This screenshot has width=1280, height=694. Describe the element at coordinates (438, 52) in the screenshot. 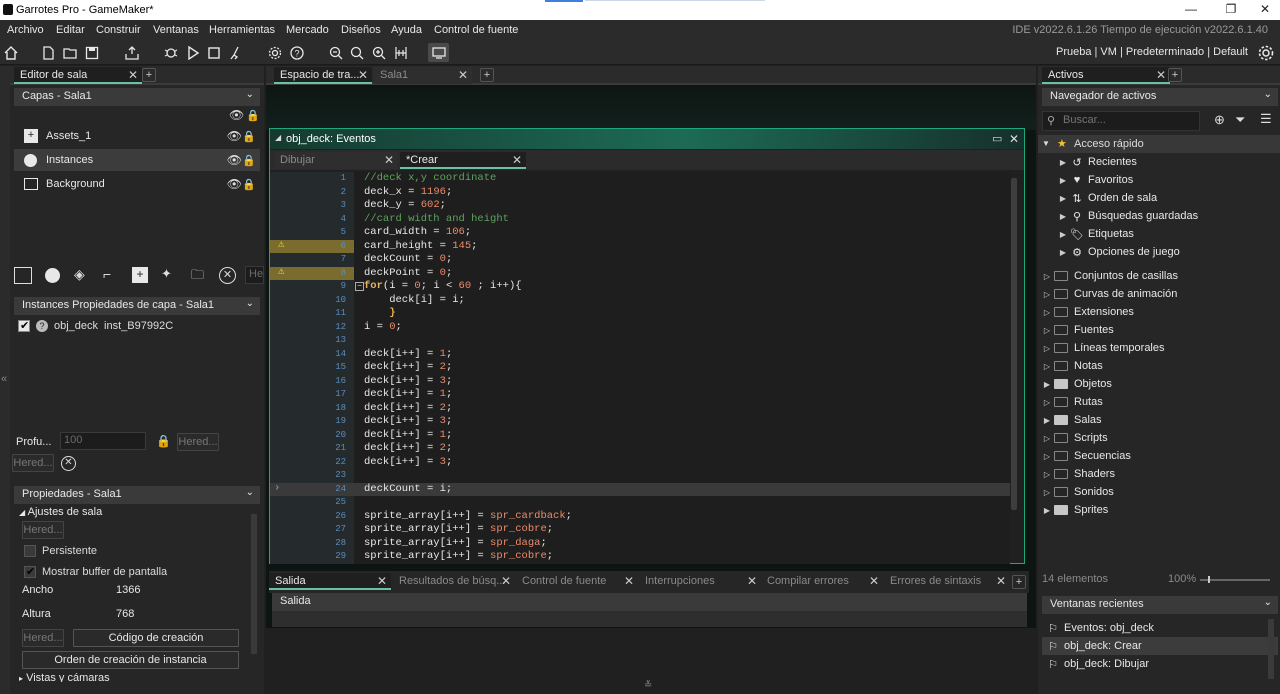

I see `workspace-icon` at that location.